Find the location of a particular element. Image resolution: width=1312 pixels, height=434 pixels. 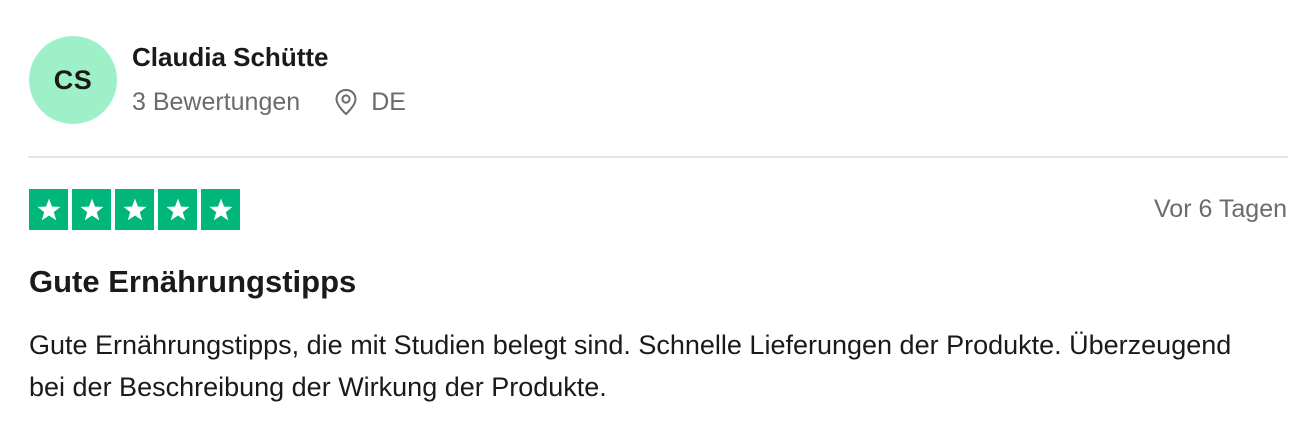

star-rating is located at coordinates (134, 209).